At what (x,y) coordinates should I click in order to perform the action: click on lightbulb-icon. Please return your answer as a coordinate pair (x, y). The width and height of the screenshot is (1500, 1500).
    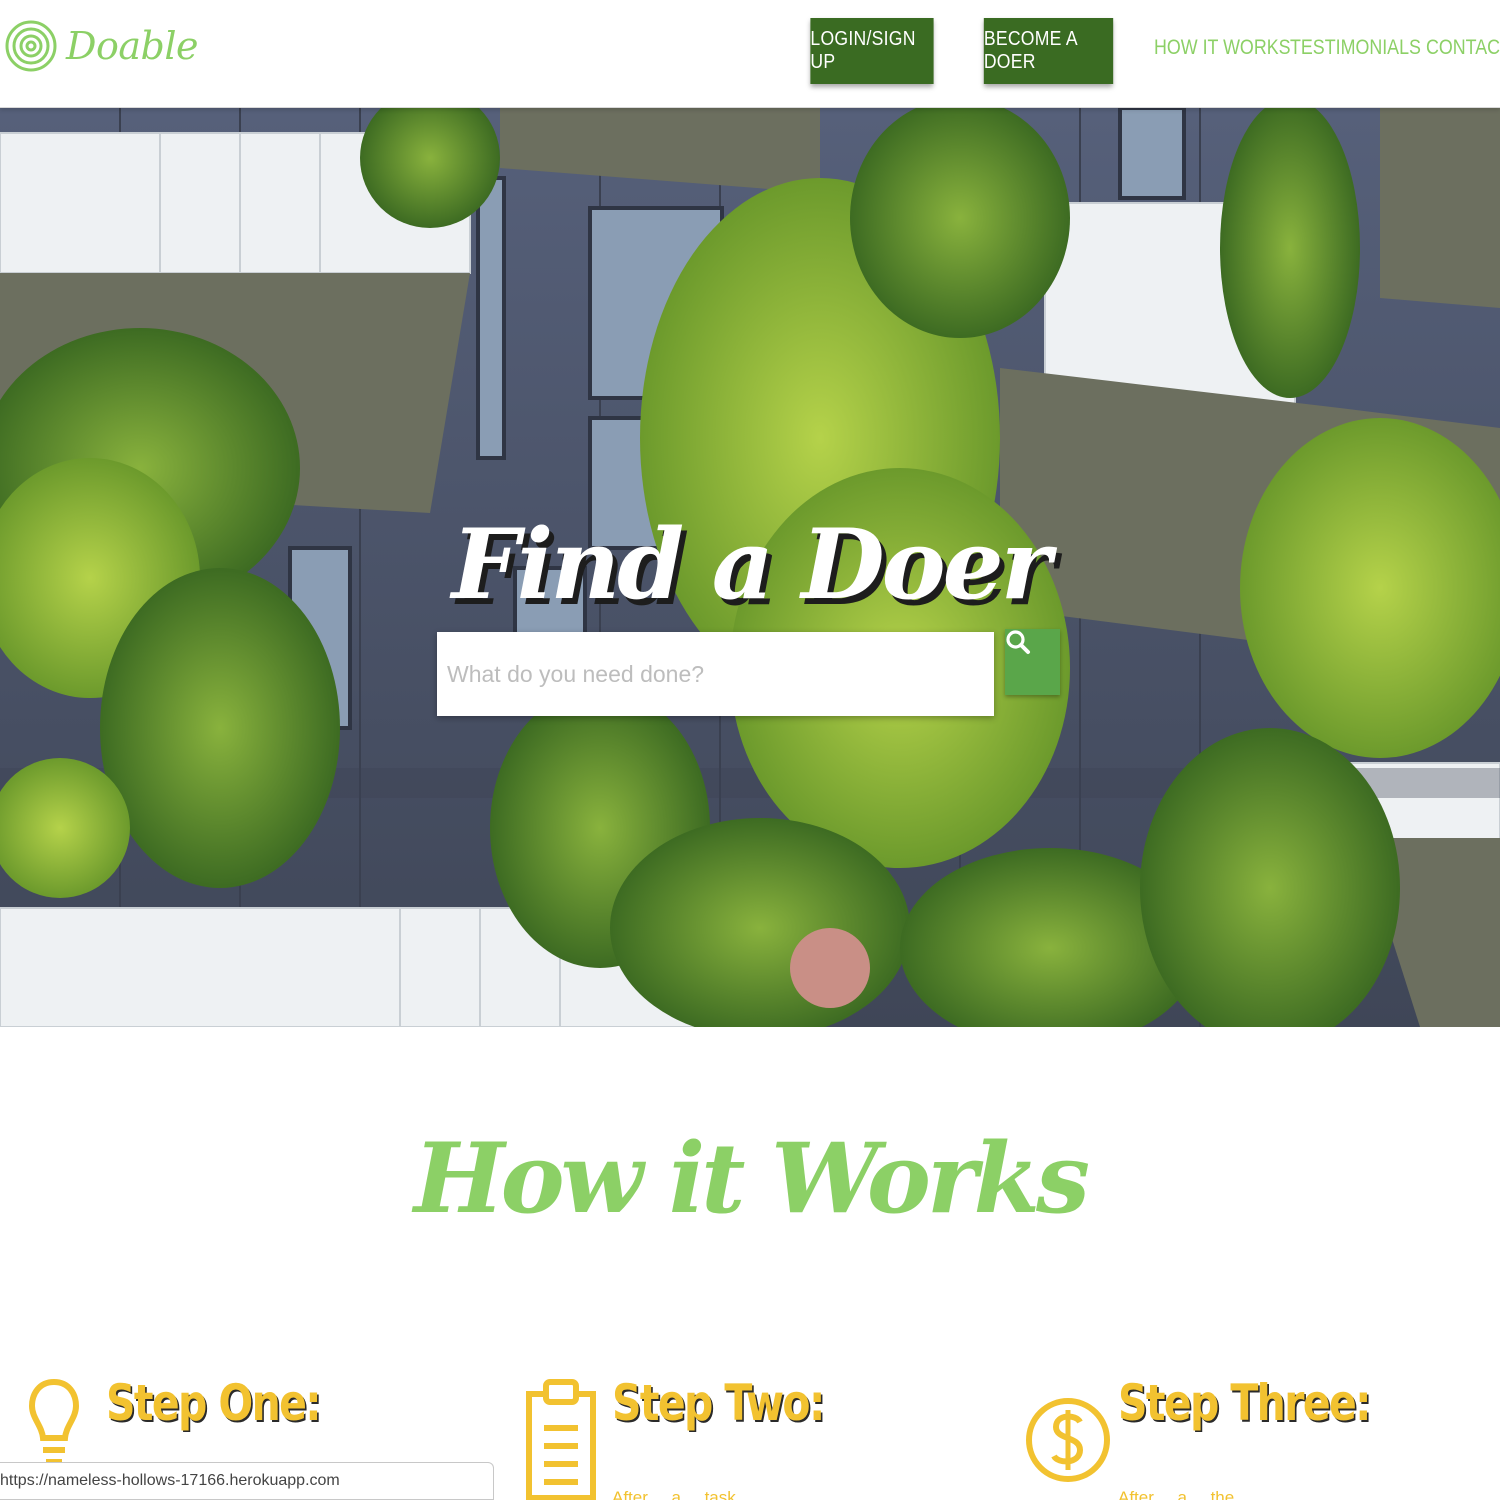
    Looking at the image, I should click on (54, 1421).